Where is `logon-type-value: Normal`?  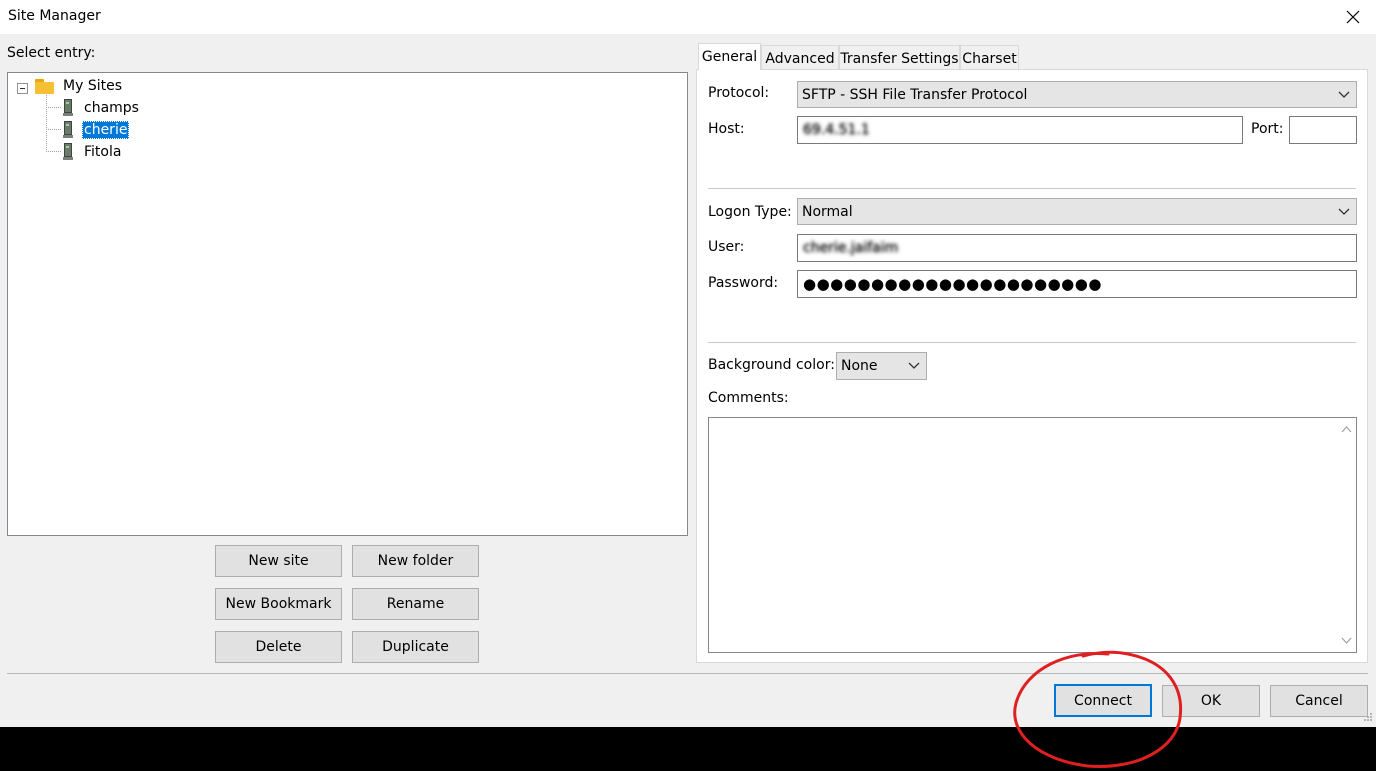 logon-type-value: Normal is located at coordinates (827, 211).